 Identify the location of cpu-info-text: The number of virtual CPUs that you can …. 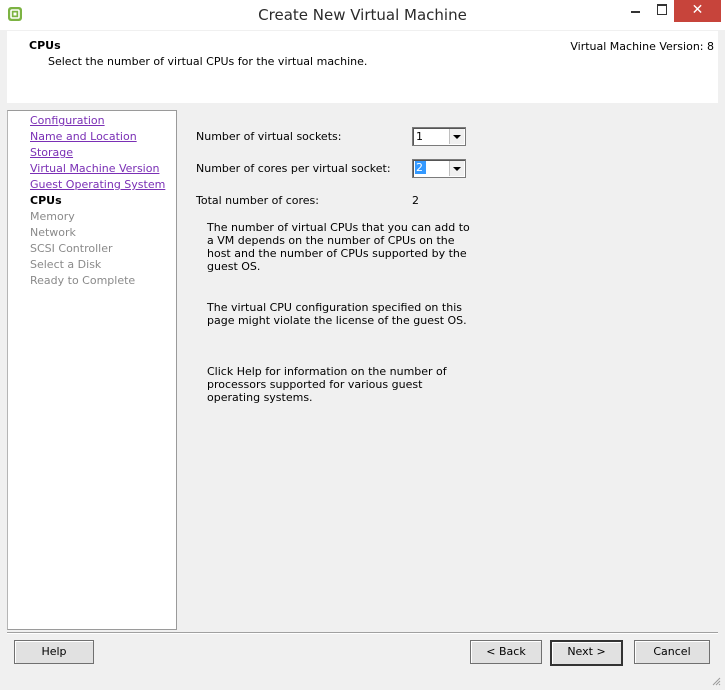
(338, 247).